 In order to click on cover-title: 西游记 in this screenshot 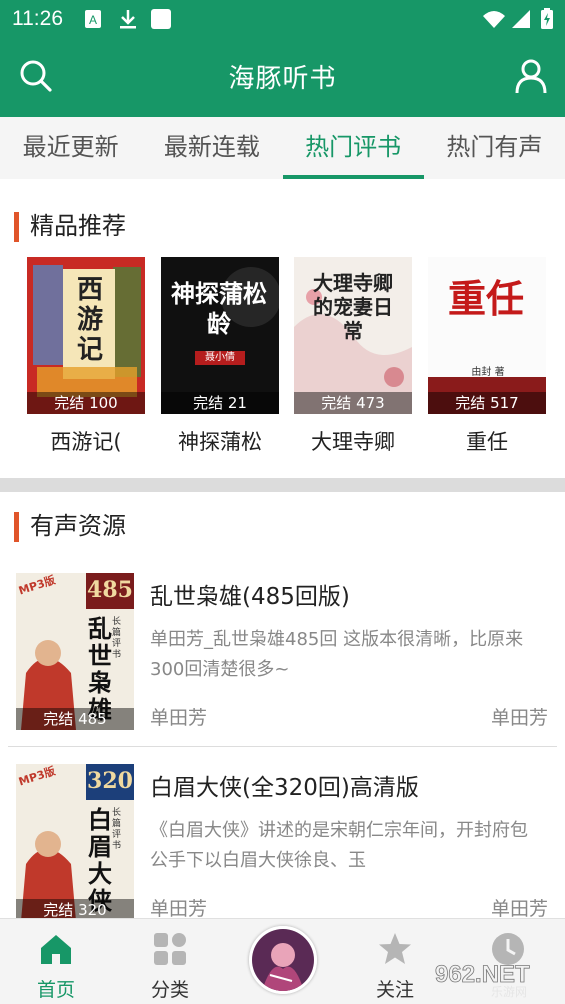, I will do `click(89, 320)`.